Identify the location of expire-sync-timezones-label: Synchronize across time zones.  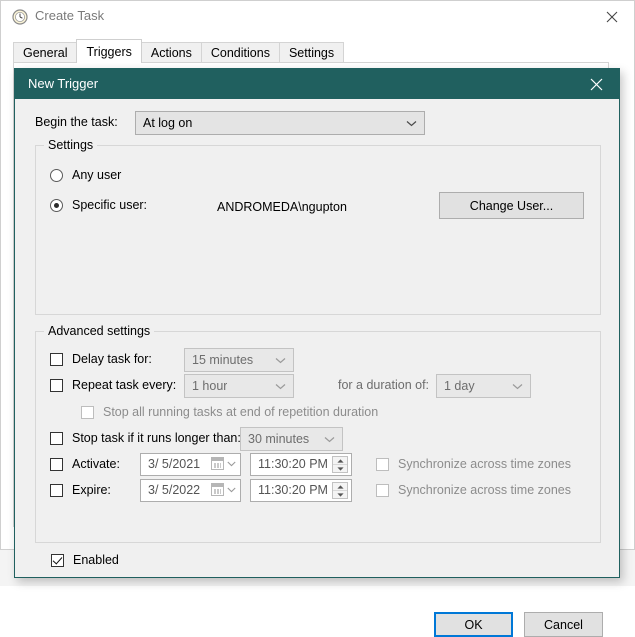
(484, 490).